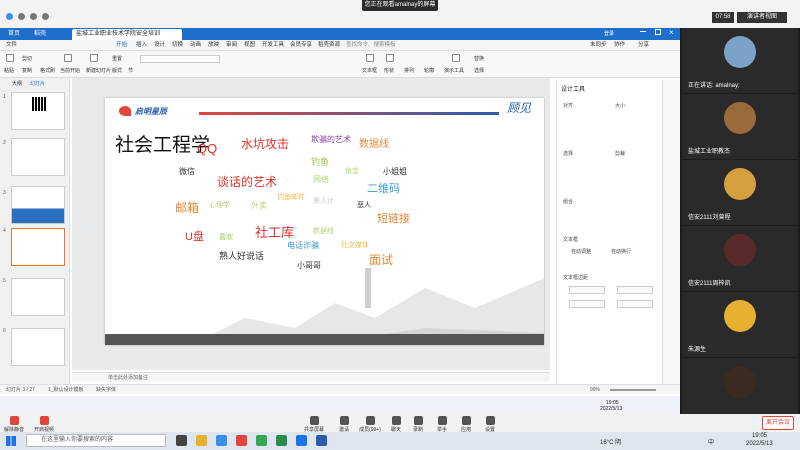 This screenshot has height=450, width=800. Describe the element at coordinates (130, 70) in the screenshot. I see `section-button: 节` at that location.